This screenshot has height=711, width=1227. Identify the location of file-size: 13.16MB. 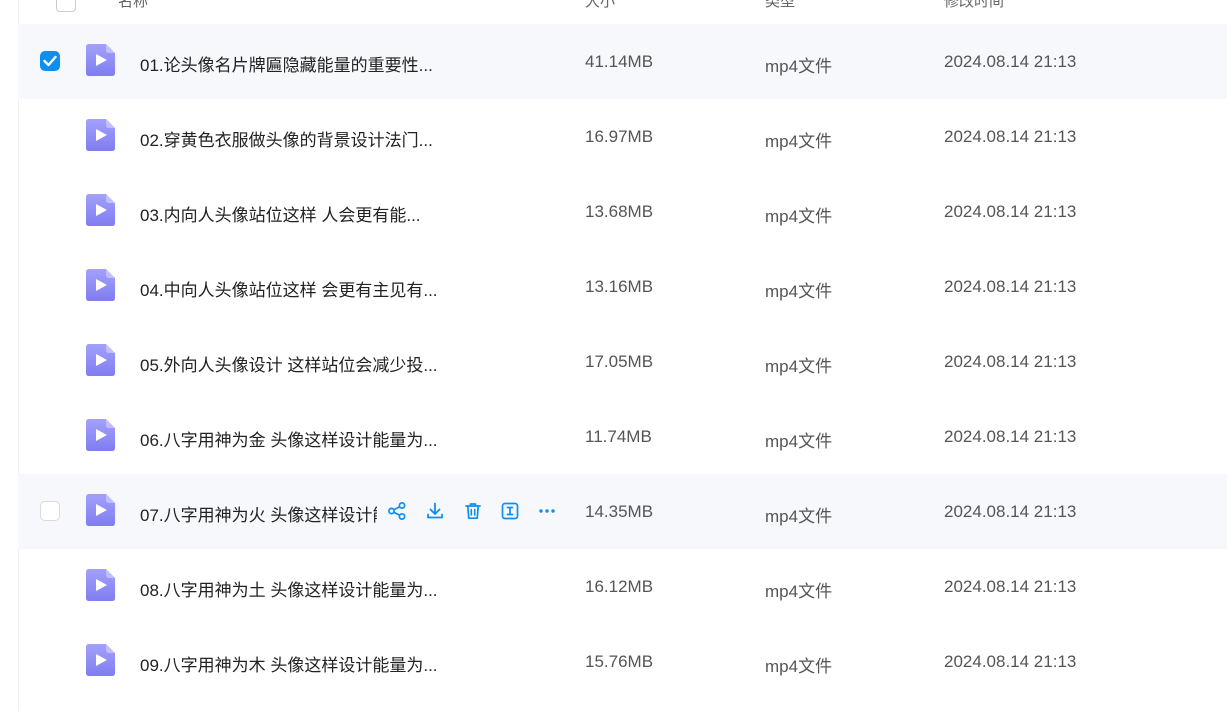
(619, 286).